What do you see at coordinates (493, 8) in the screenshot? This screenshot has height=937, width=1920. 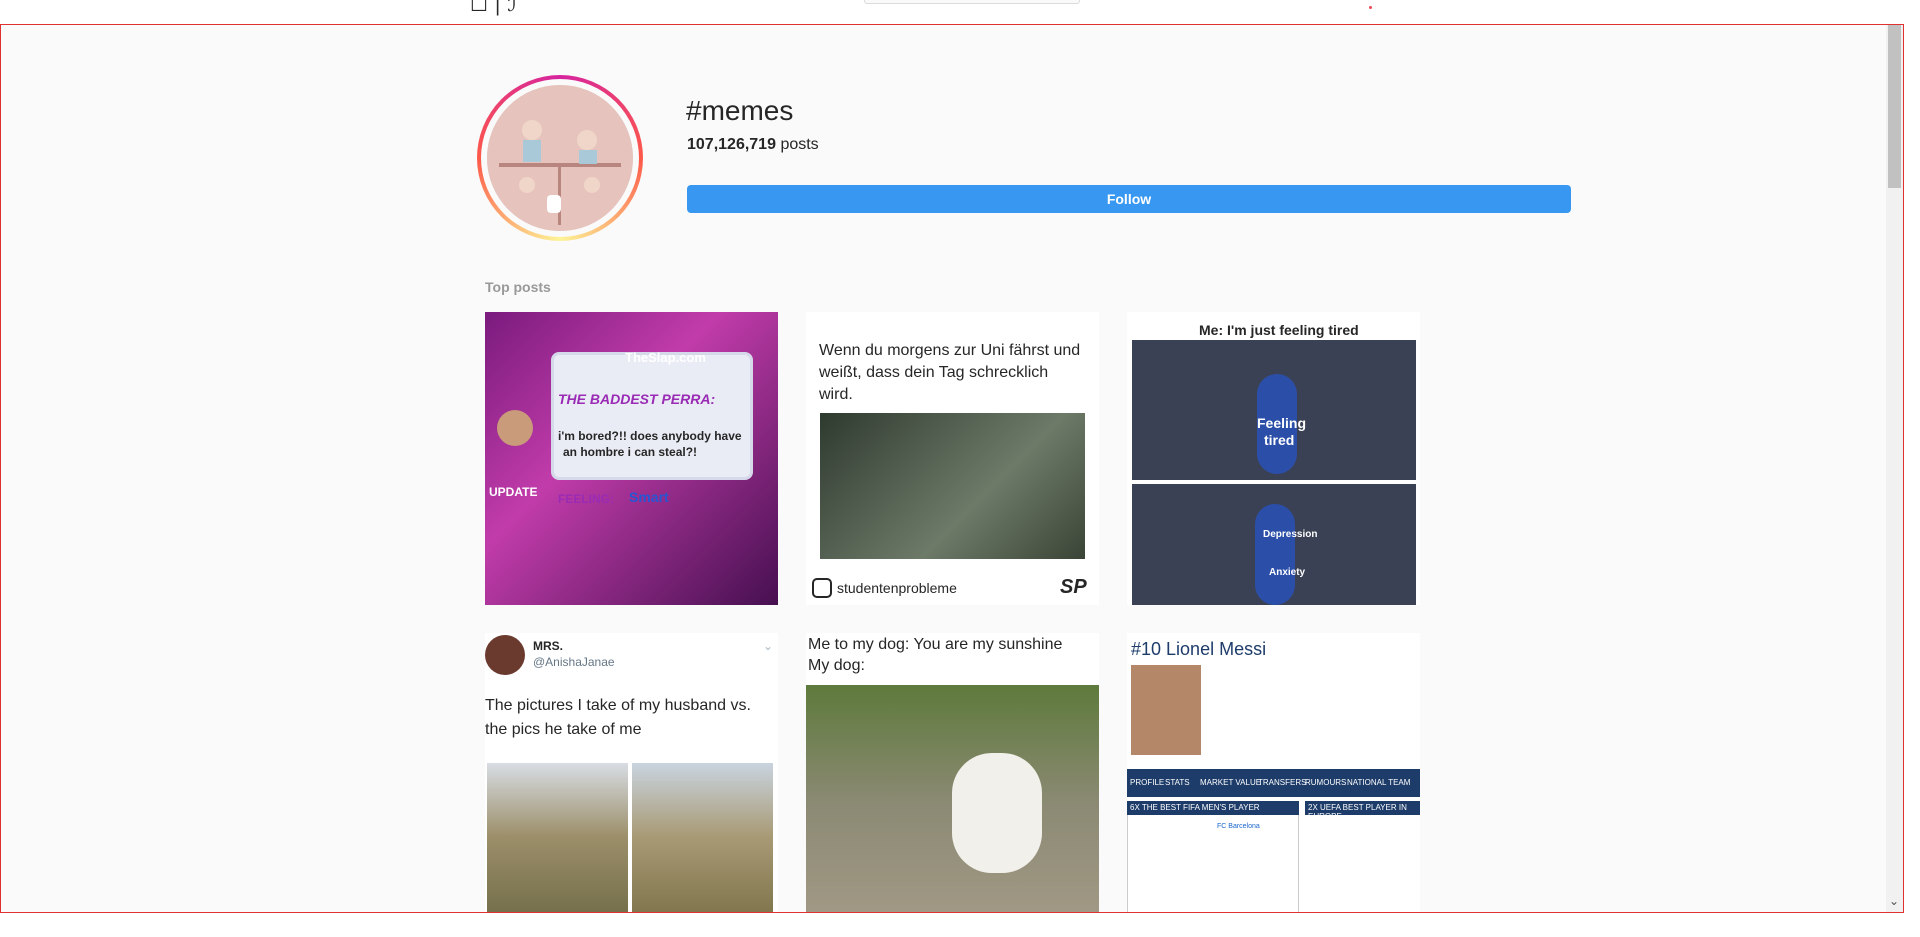 I see `instagram-logo: ☐ | ℐ` at bounding box center [493, 8].